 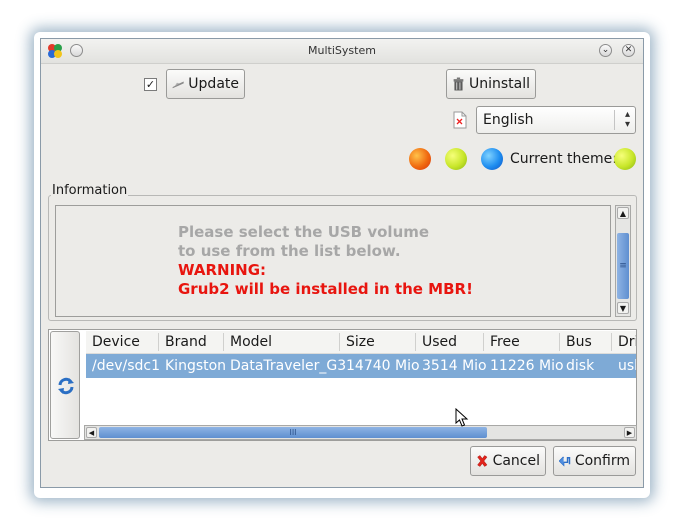 What do you see at coordinates (420, 159) in the screenshot?
I see `theme-orange-button` at bounding box center [420, 159].